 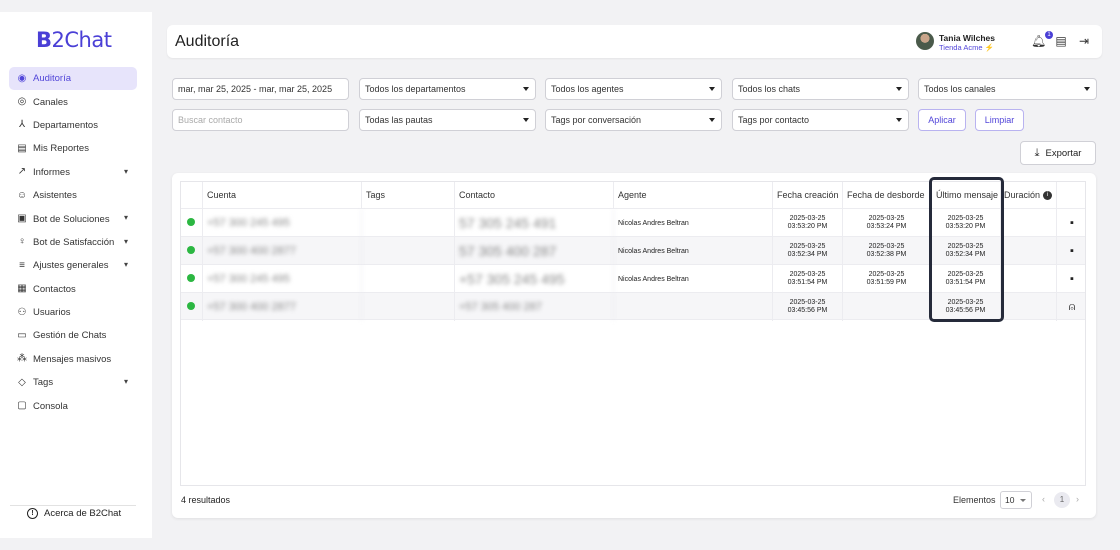 What do you see at coordinates (282, 195) in the screenshot?
I see `column-header-cuenta: Cuenta` at bounding box center [282, 195].